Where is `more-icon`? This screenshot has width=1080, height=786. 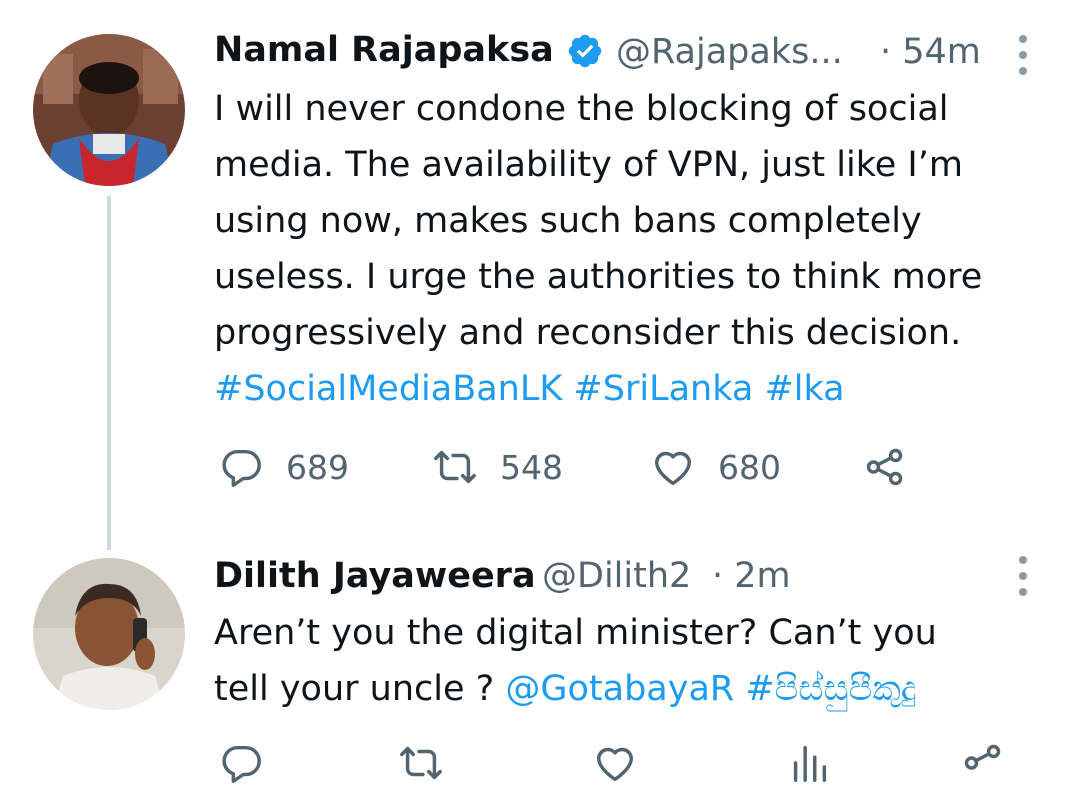 more-icon is located at coordinates (1023, 55).